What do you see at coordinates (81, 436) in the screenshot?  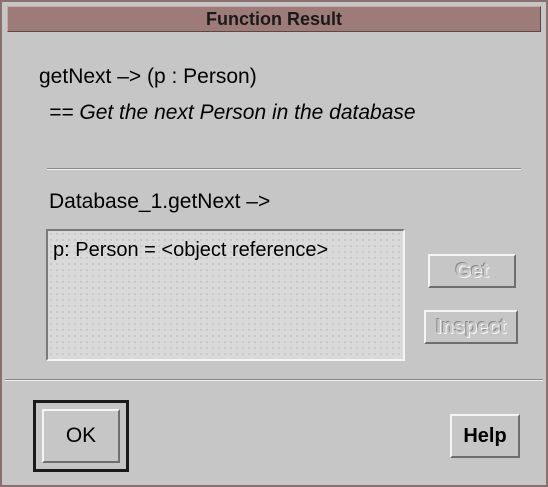 I see `ok-button: OK` at bounding box center [81, 436].